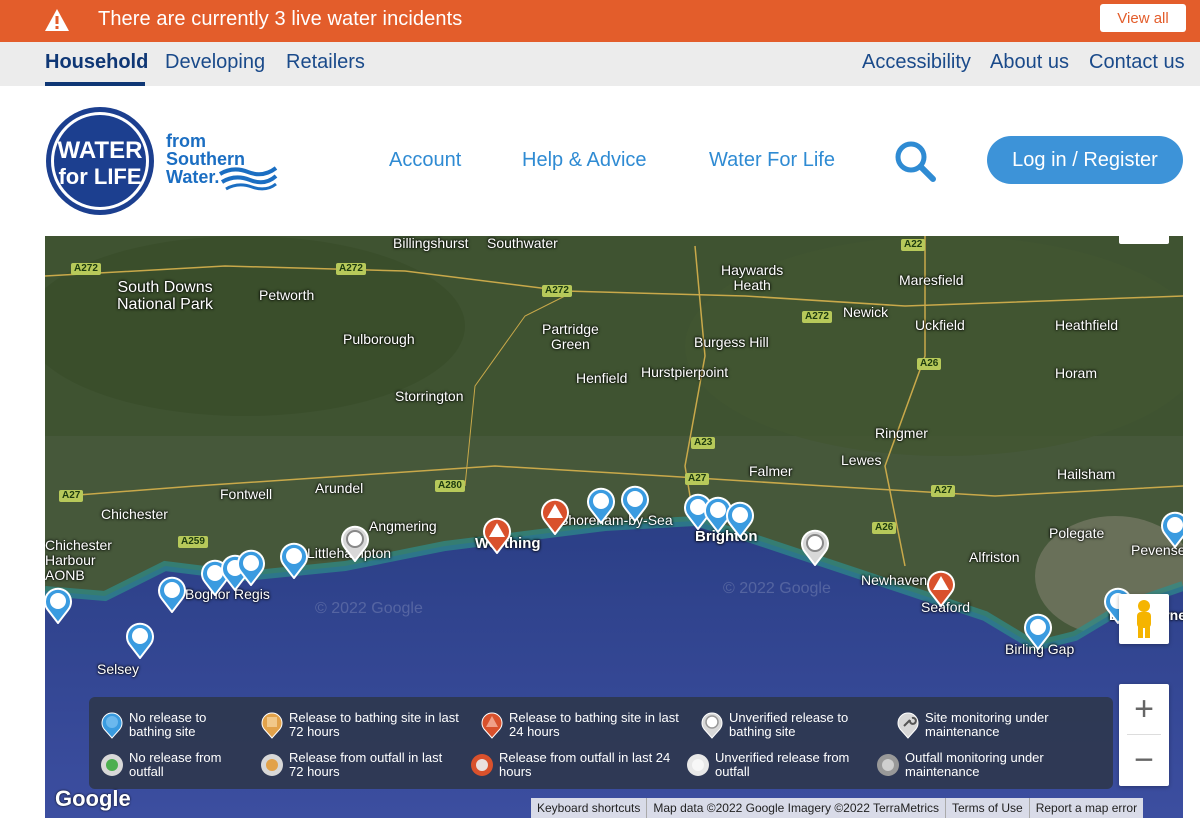 Image resolution: width=1200 pixels, height=830 pixels. What do you see at coordinates (866, 312) in the screenshot?
I see `place-label: Newick` at bounding box center [866, 312].